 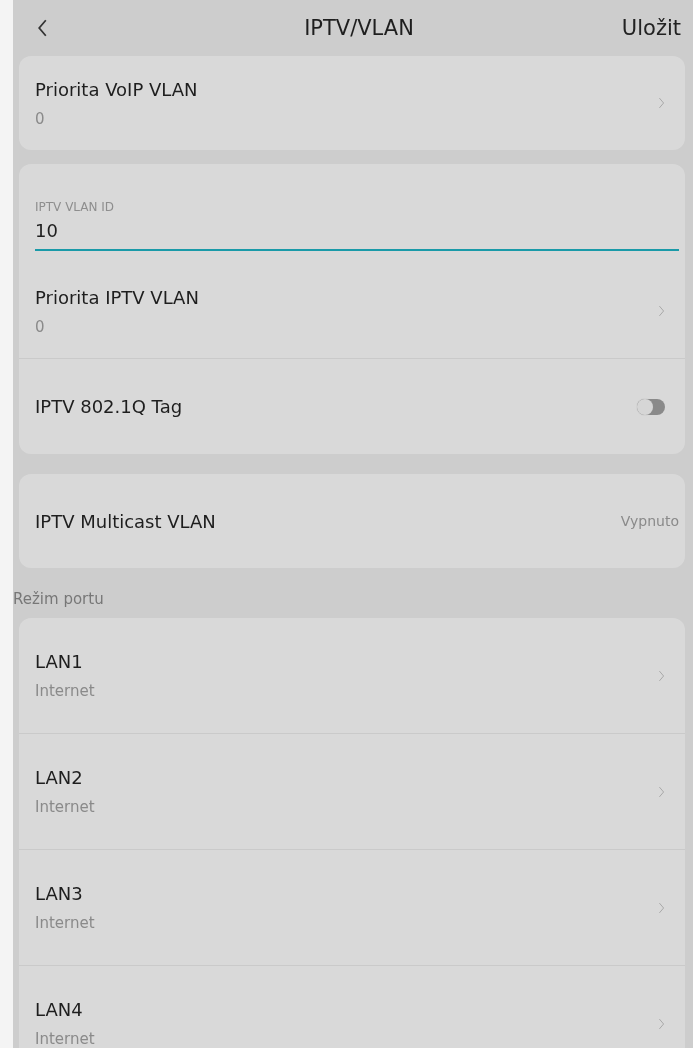 I want to click on row-label: Priorita IPTV VLAN, so click(x=117, y=297).